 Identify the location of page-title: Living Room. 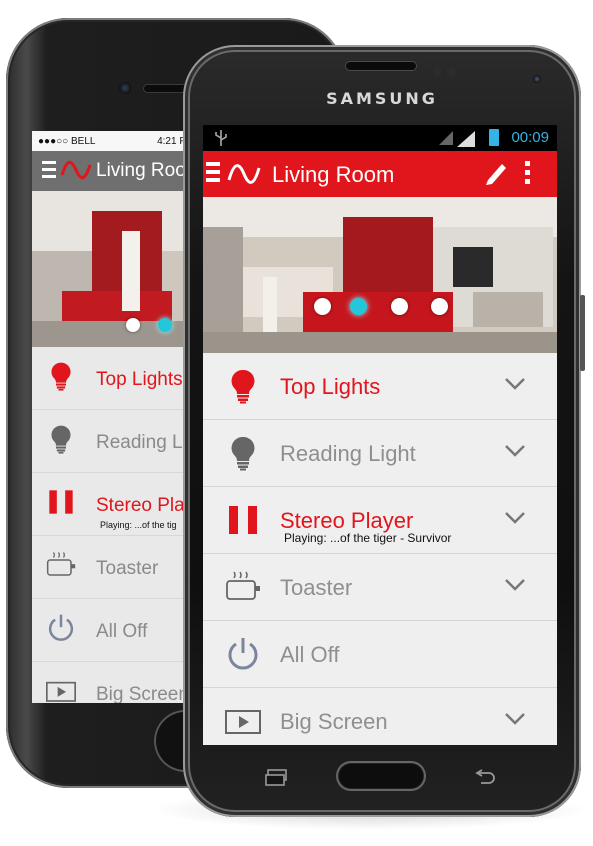
(333, 174).